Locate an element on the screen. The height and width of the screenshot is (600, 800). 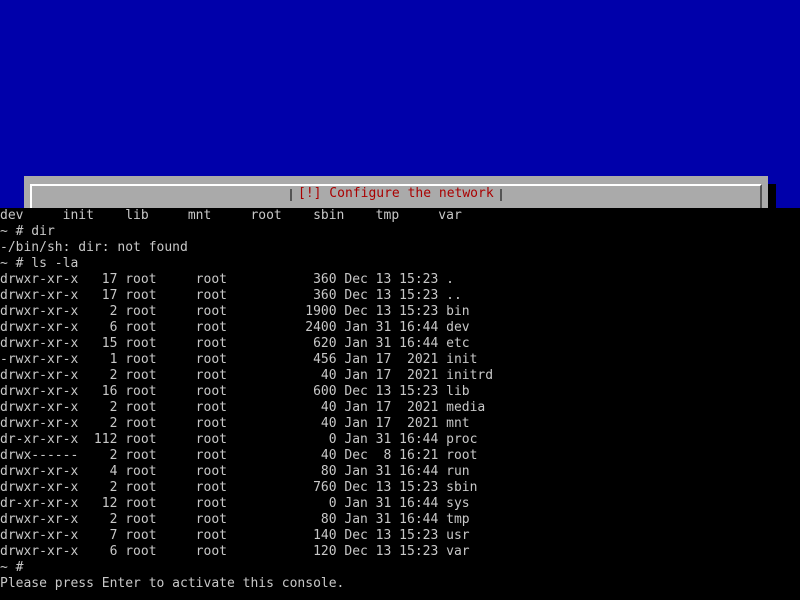
console-line: -/bin/sh: dir: not found is located at coordinates (94, 247).